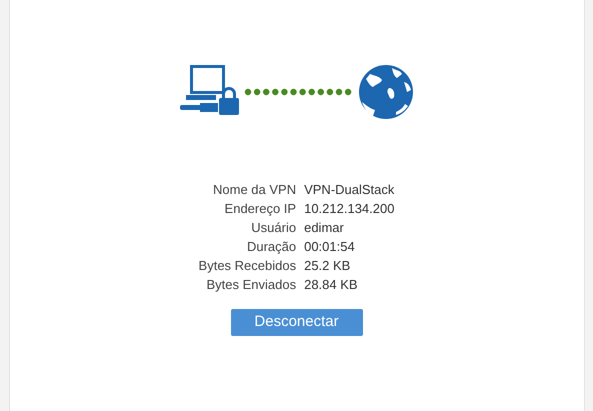 The height and width of the screenshot is (411, 593). I want to click on field-label: Duração, so click(271, 247).